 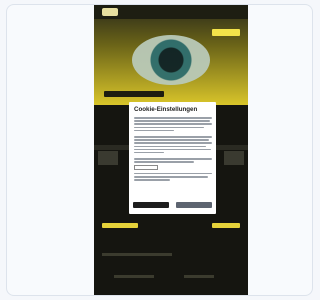 I want to click on site-logo, so click(x=110, y=12).